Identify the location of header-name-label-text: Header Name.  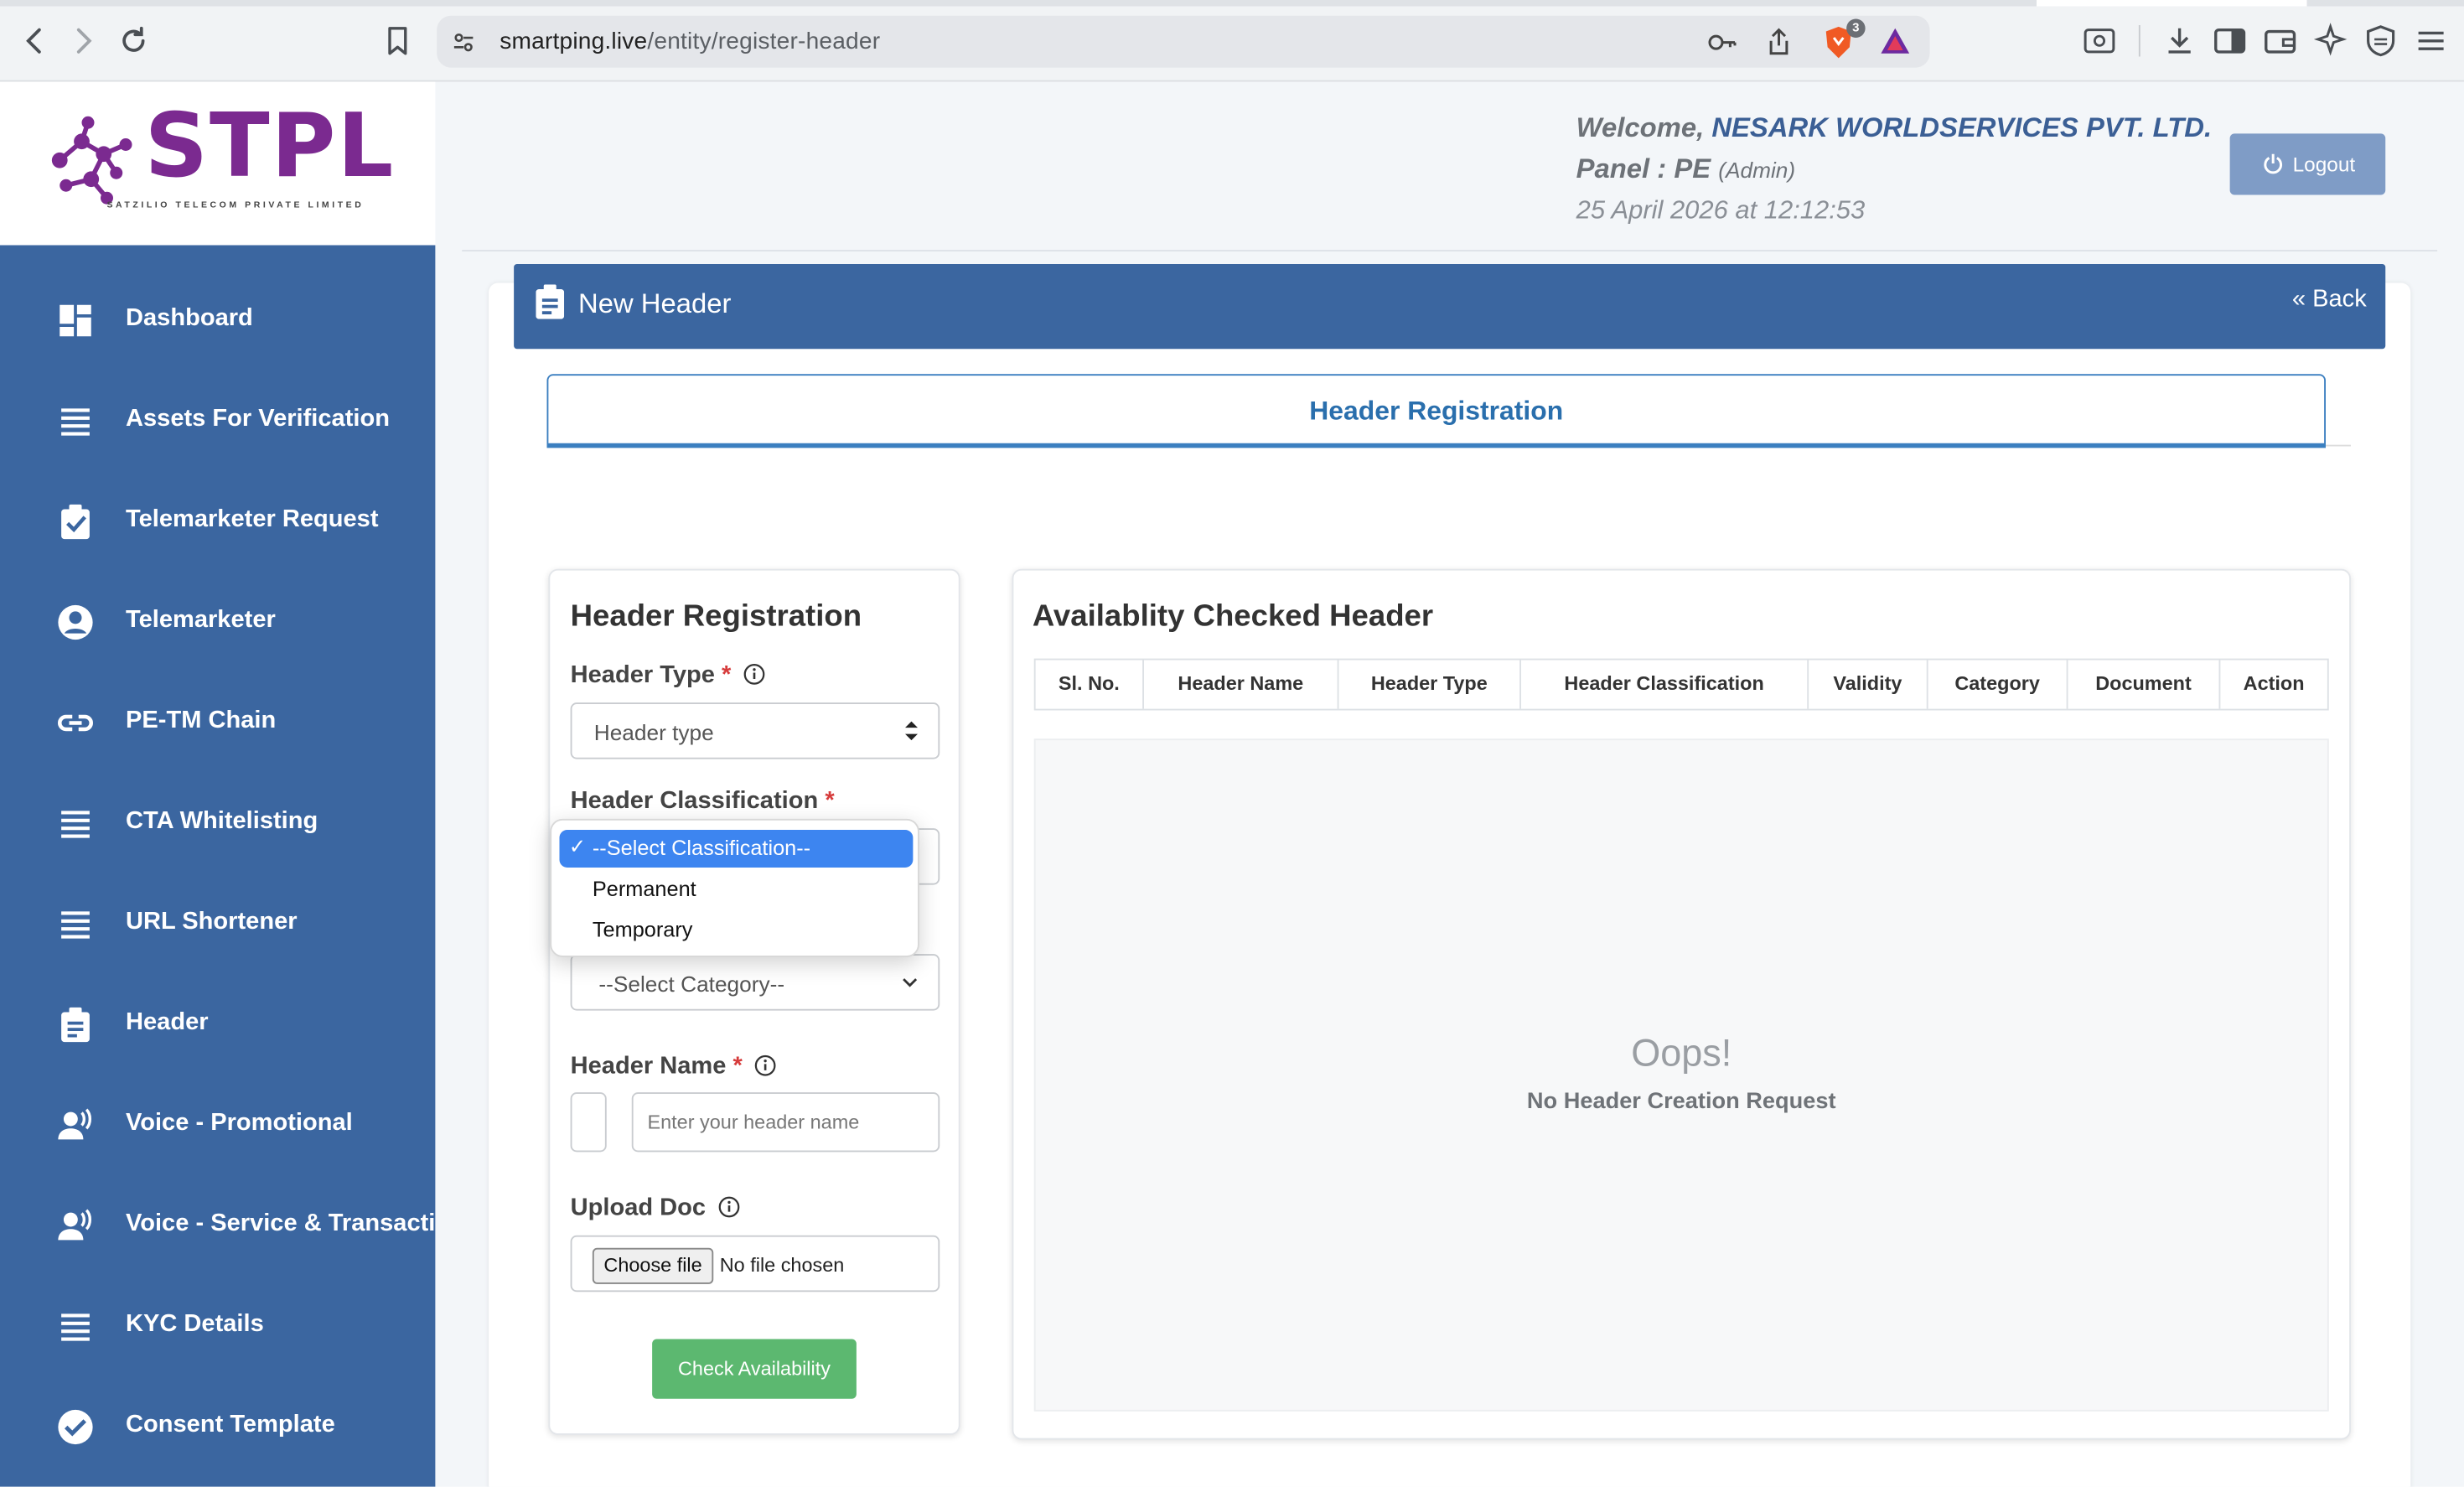
(648, 1066).